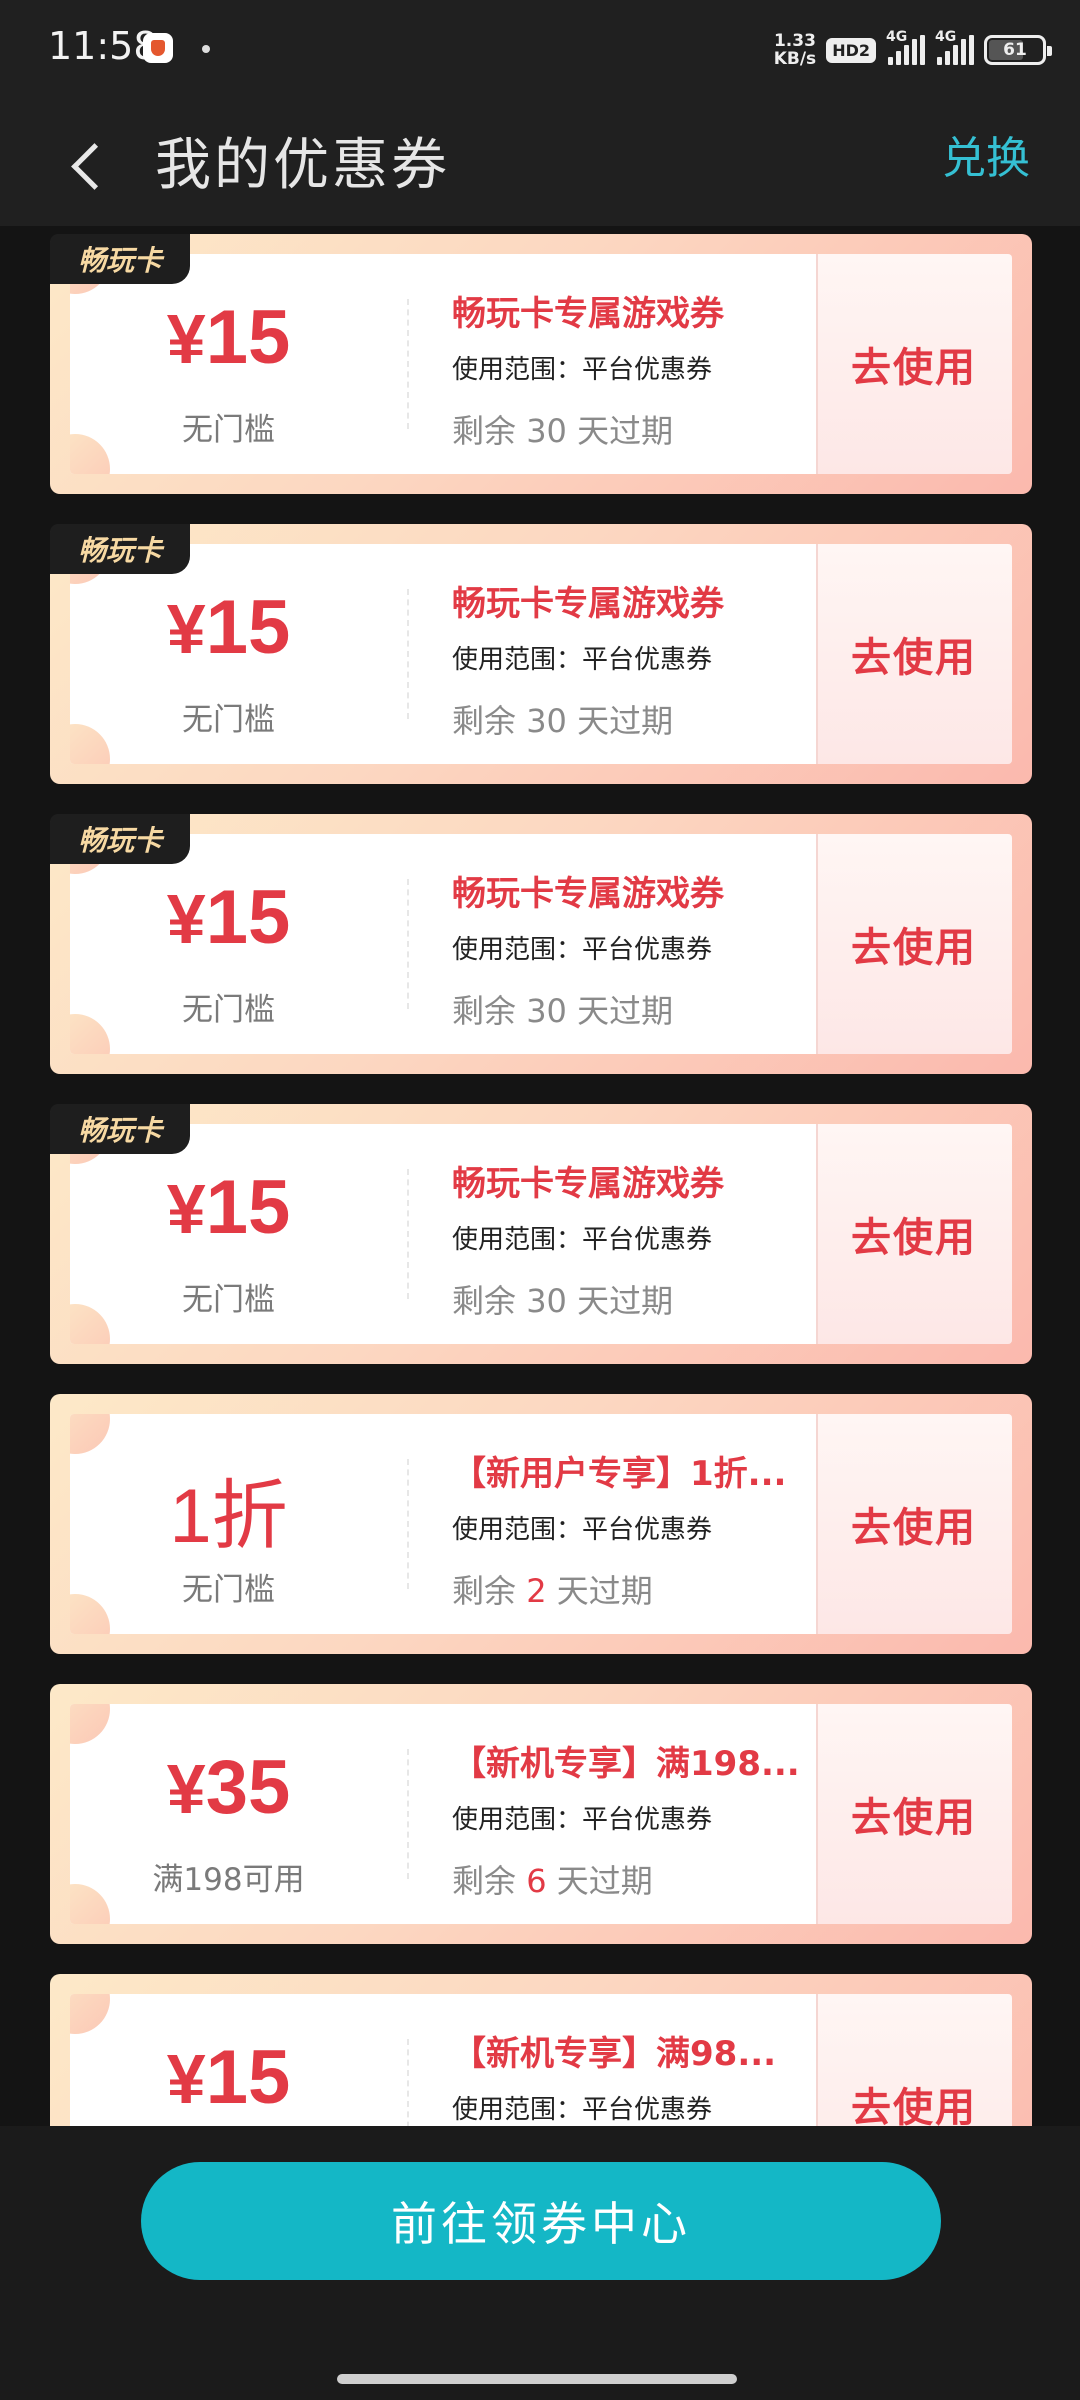 This screenshot has width=1080, height=2400. I want to click on app-header: 我的优惠券 兑换, so click(540, 163).